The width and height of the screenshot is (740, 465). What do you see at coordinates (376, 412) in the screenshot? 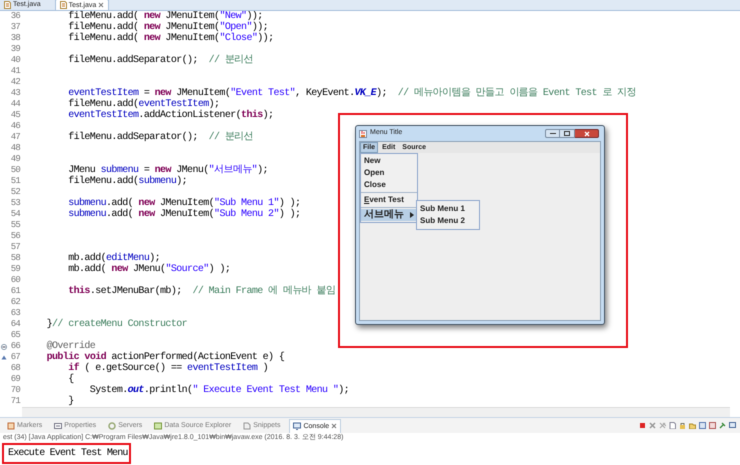
I see `horizontal-scrollbar` at bounding box center [376, 412].